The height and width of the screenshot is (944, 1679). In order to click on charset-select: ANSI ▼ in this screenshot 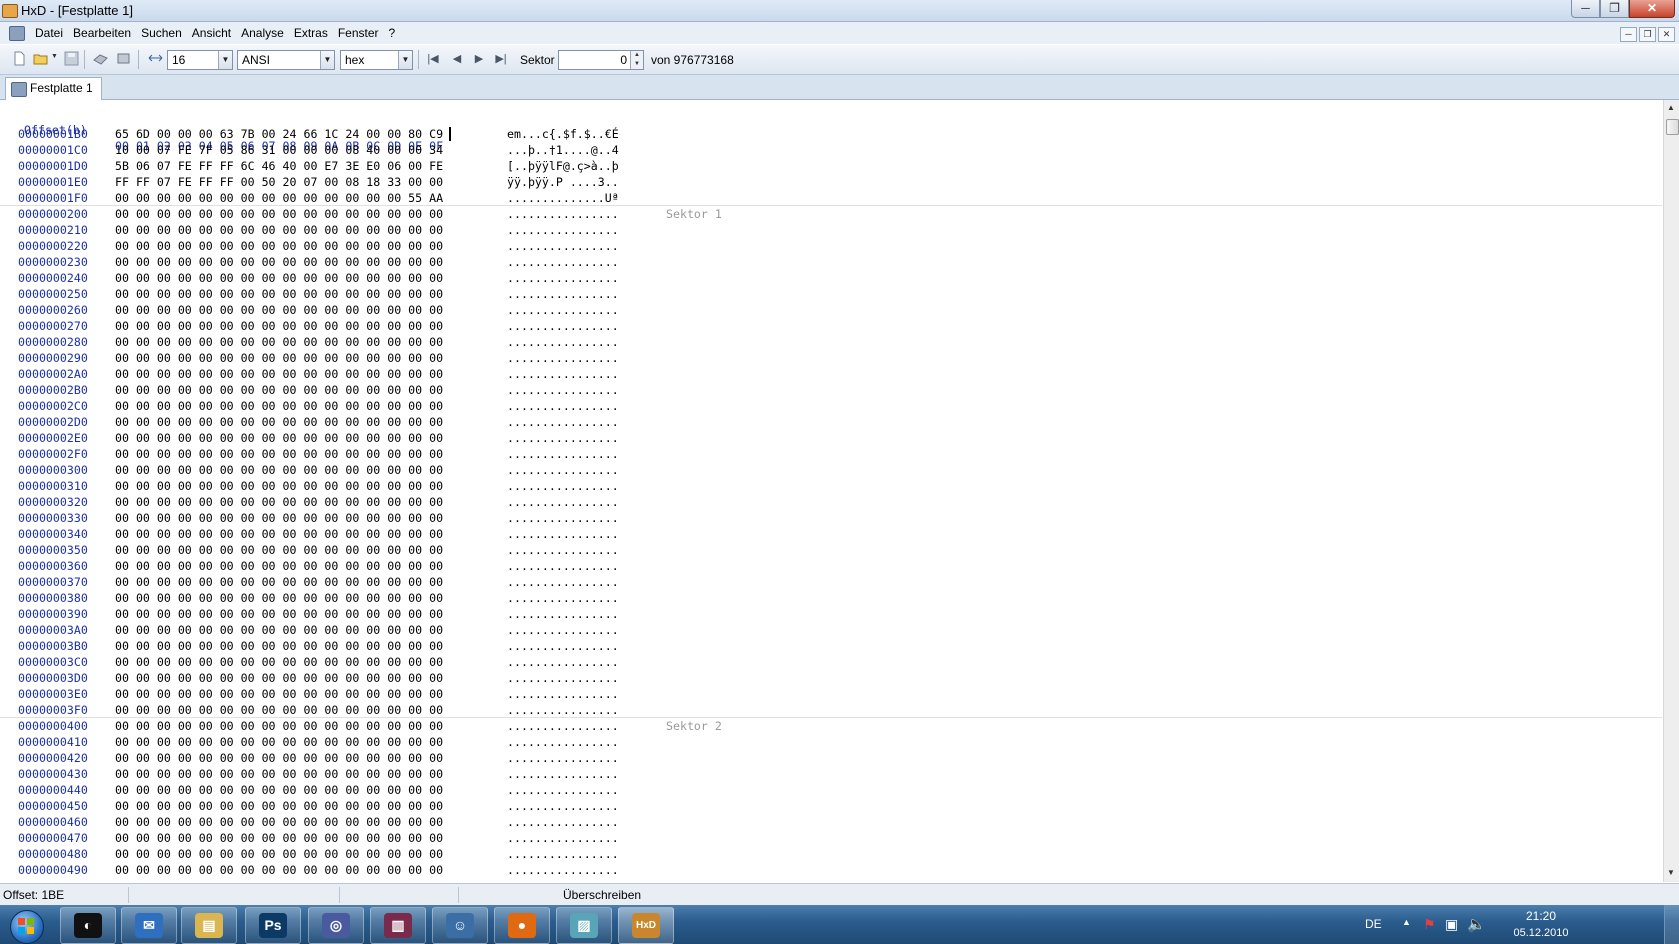, I will do `click(286, 60)`.